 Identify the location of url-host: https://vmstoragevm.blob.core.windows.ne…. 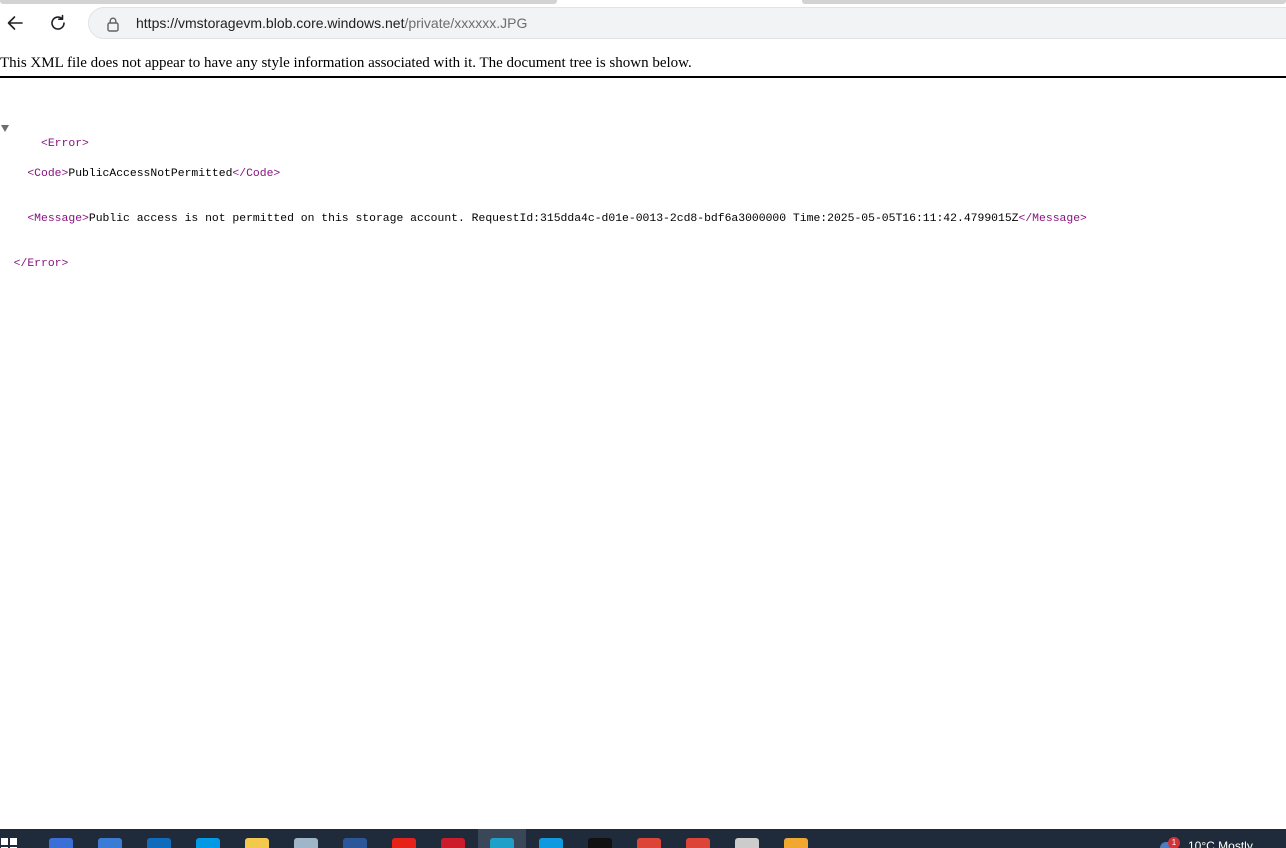
(270, 23).